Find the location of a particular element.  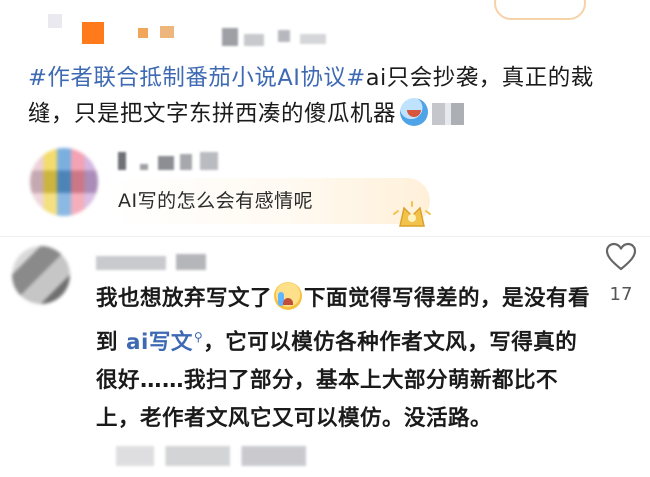

divider is located at coordinates (325, 236).